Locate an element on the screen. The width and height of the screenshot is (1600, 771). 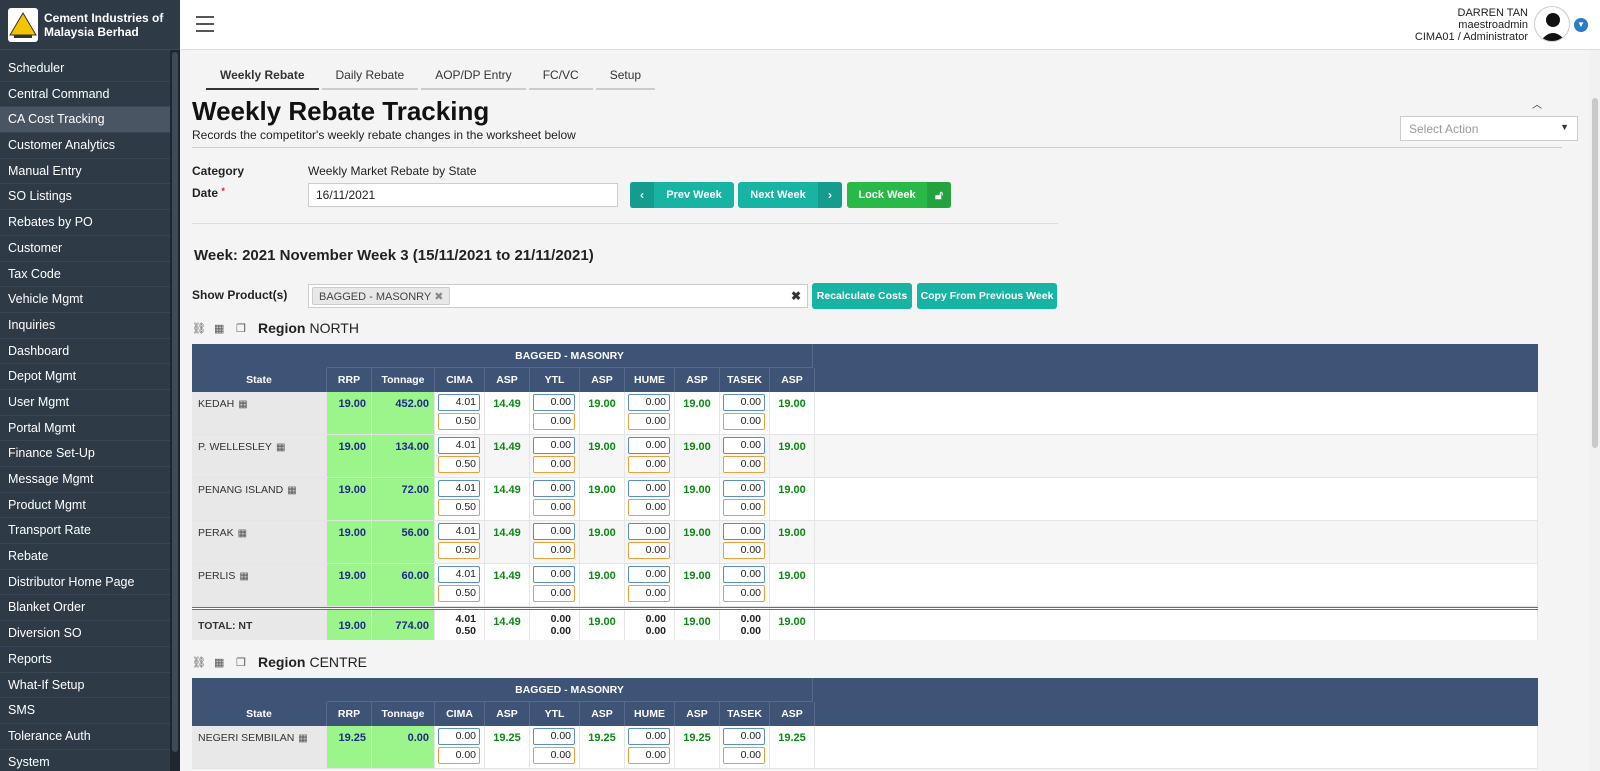
sidebar-item: Product Mgmt is located at coordinates (90, 506).